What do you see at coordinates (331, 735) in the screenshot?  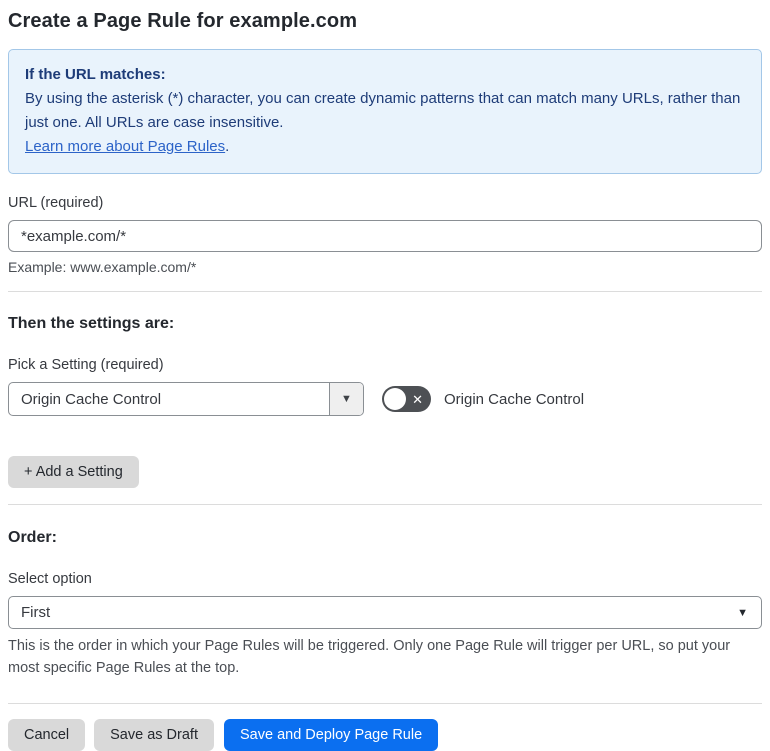 I see `save-and-deploy-button: Save and Deploy Page Rule` at bounding box center [331, 735].